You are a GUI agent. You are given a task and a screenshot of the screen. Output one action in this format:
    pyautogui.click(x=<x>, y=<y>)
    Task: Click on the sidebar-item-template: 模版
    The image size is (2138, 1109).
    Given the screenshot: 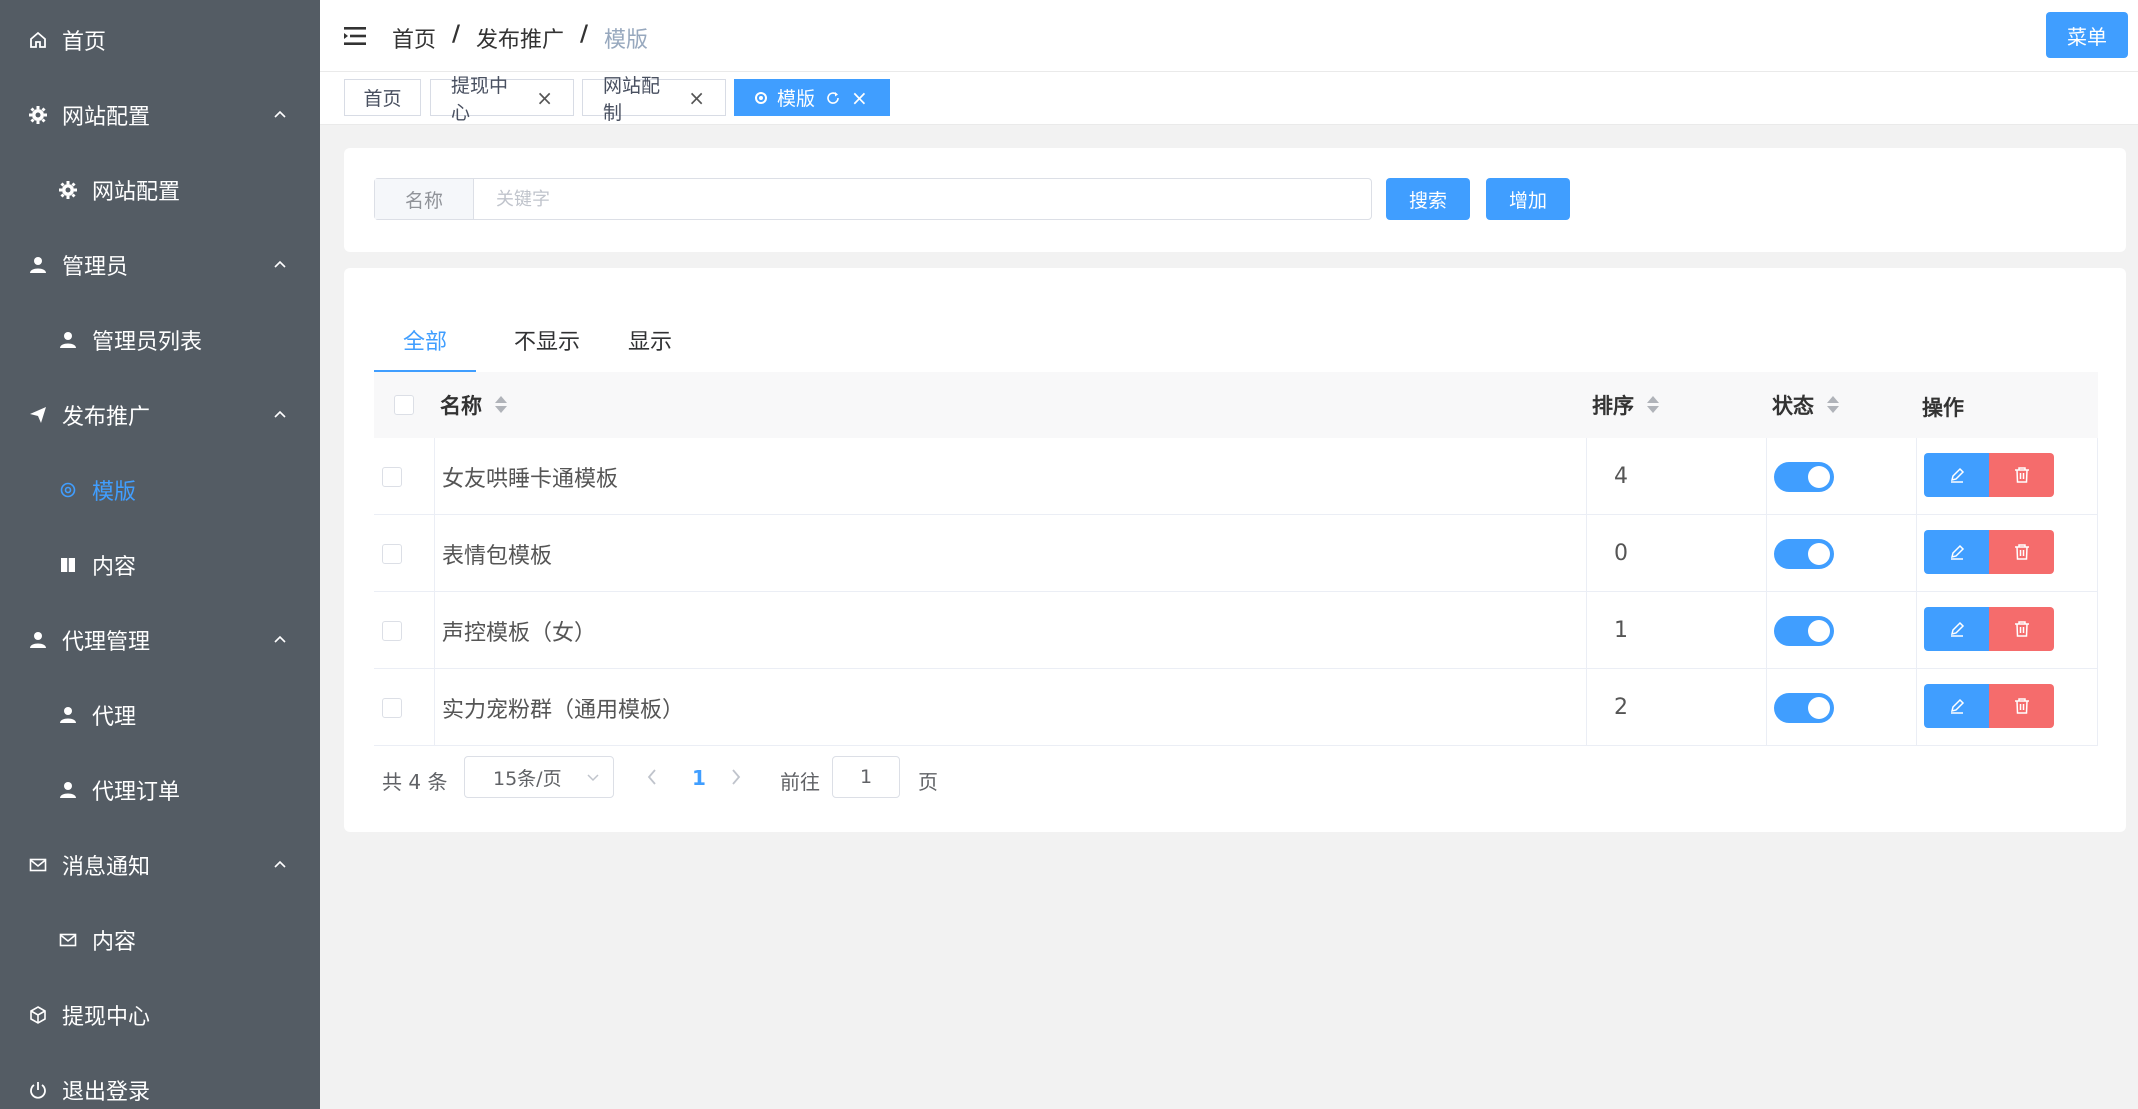 What is the action you would take?
    pyautogui.click(x=160, y=489)
    